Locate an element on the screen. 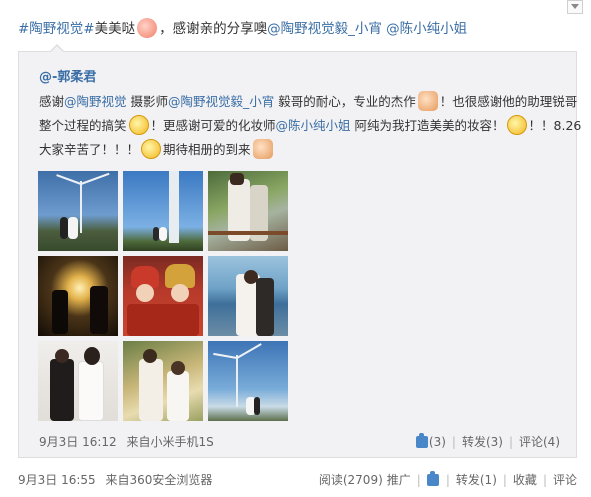 The height and width of the screenshot is (497, 591). mention-link: @陶野视觉毅_小宵 is located at coordinates (221, 101).